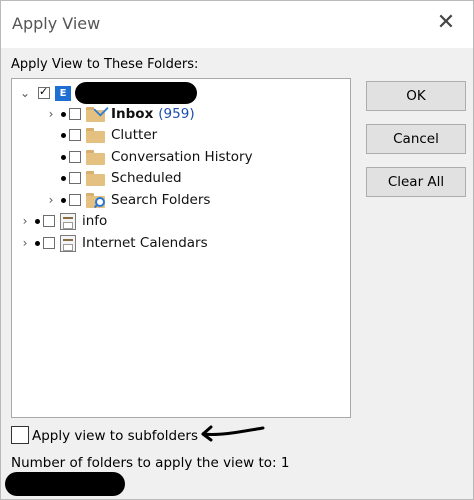  I want to click on inbox-checkbox, so click(75, 114).